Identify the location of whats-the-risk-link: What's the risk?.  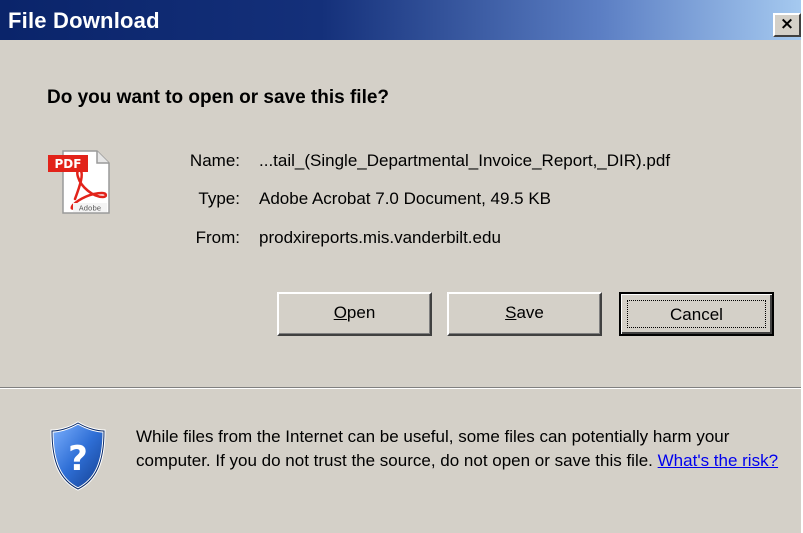
(718, 460).